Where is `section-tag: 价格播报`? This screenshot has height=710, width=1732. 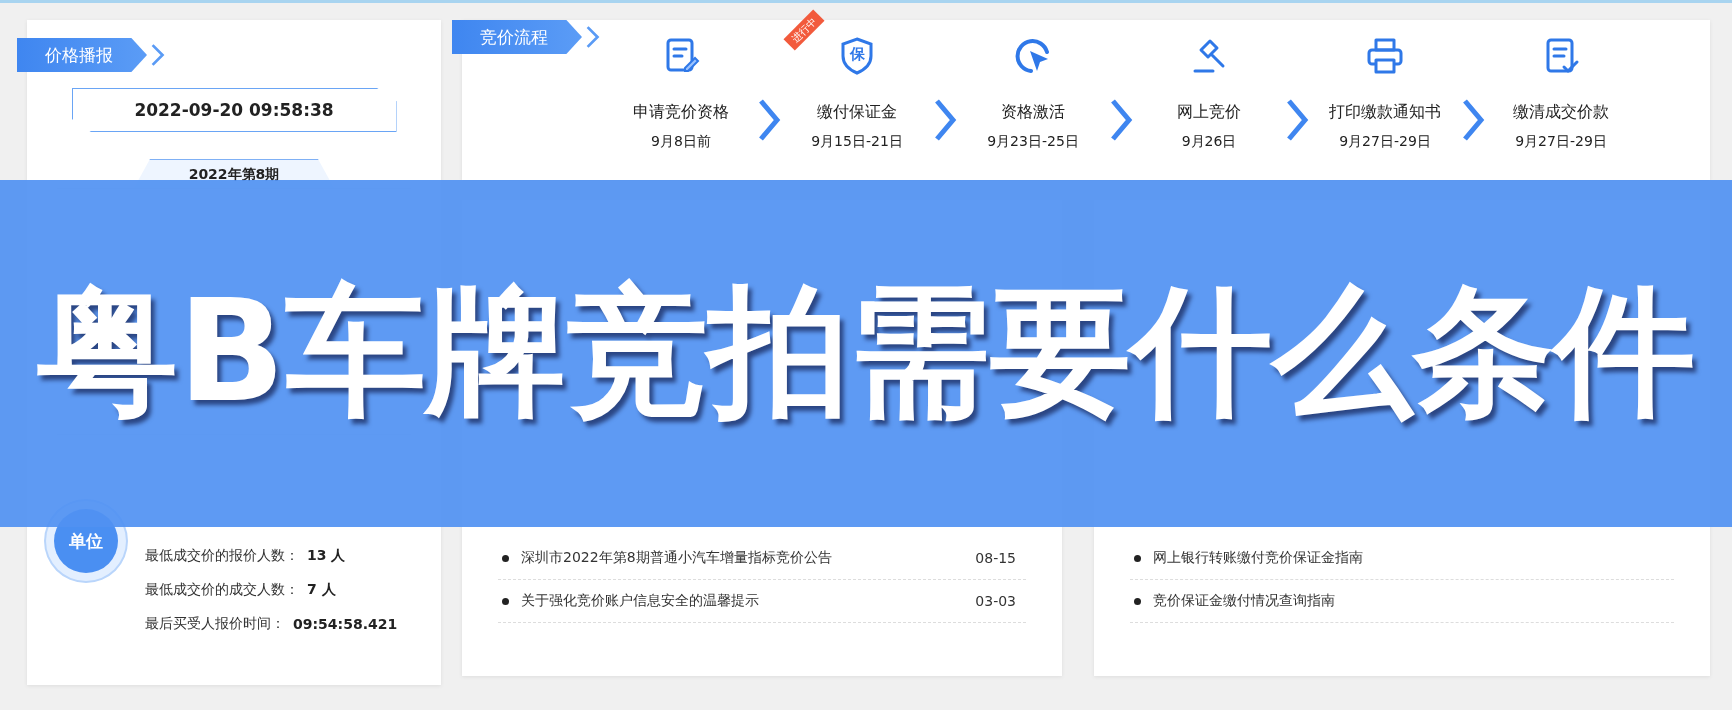 section-tag: 价格播报 is located at coordinates (82, 55).